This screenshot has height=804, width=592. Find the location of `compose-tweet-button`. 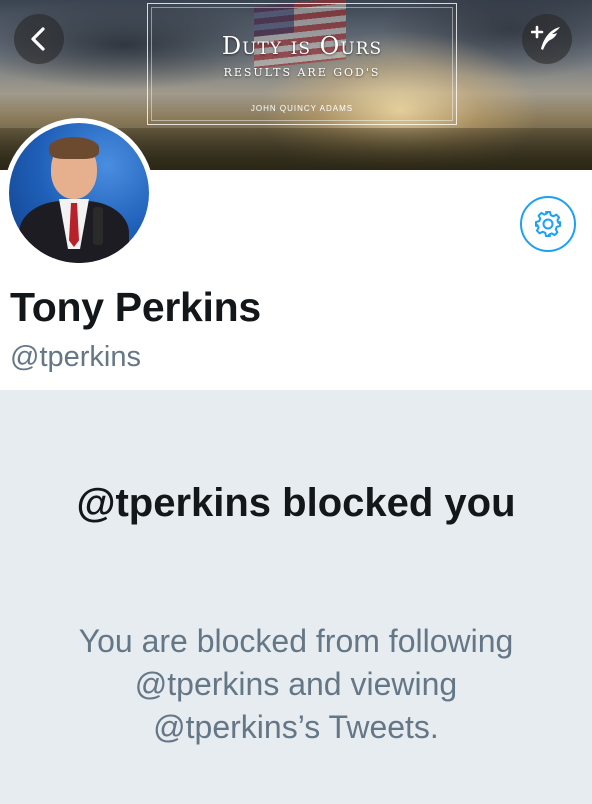

compose-tweet-button is located at coordinates (547, 39).